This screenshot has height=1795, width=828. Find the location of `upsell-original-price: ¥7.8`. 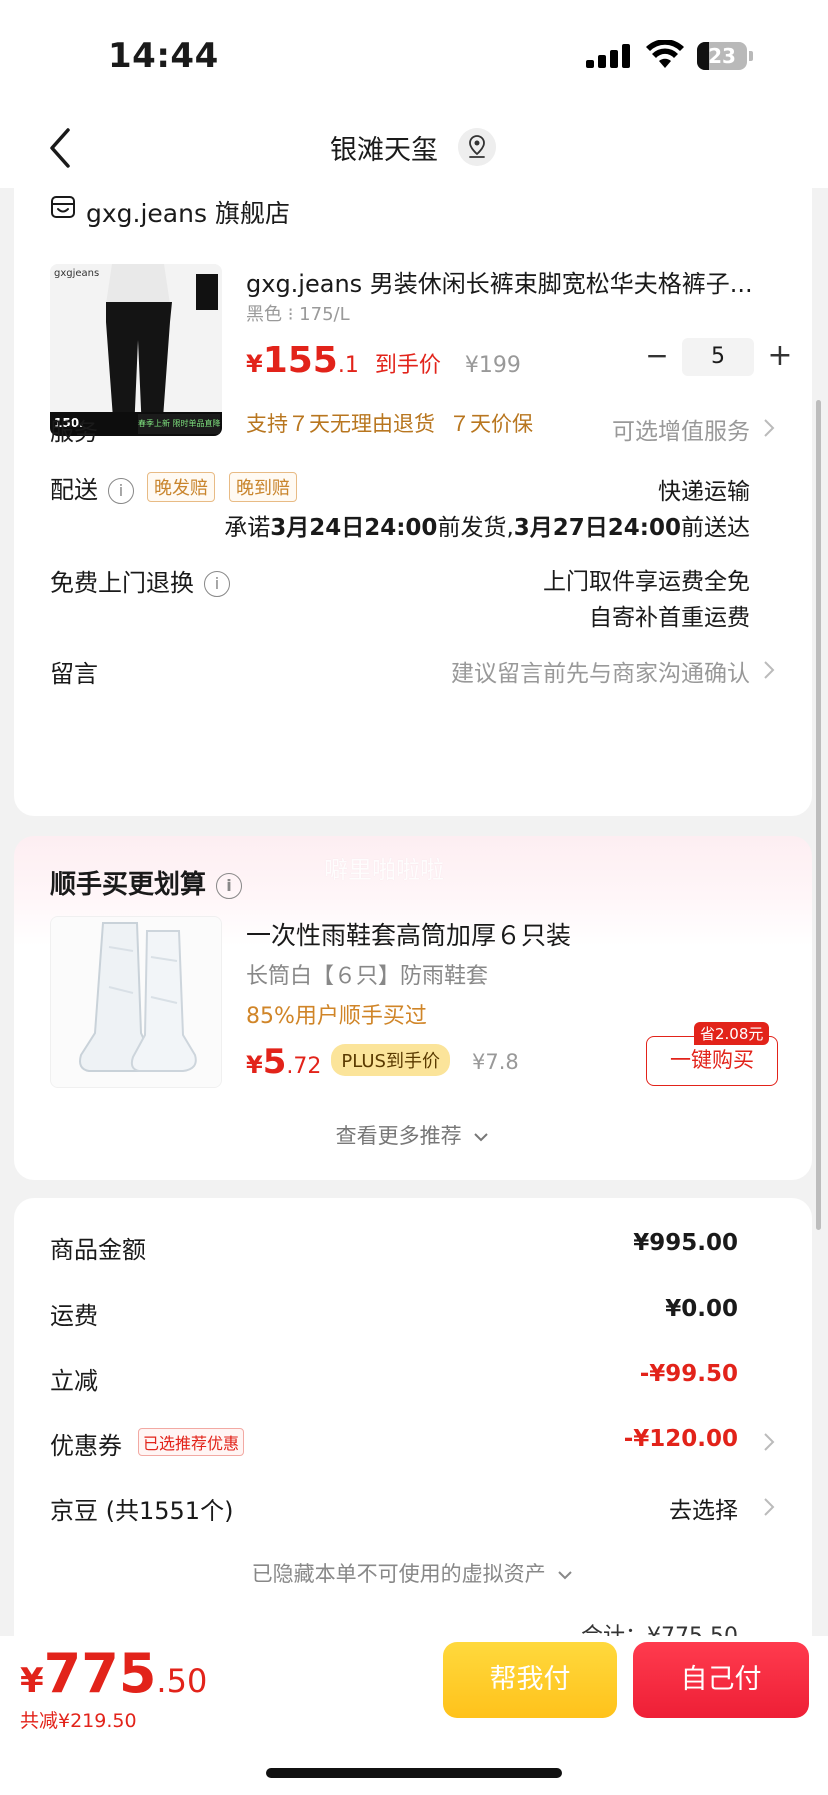

upsell-original-price: ¥7.8 is located at coordinates (495, 1062).